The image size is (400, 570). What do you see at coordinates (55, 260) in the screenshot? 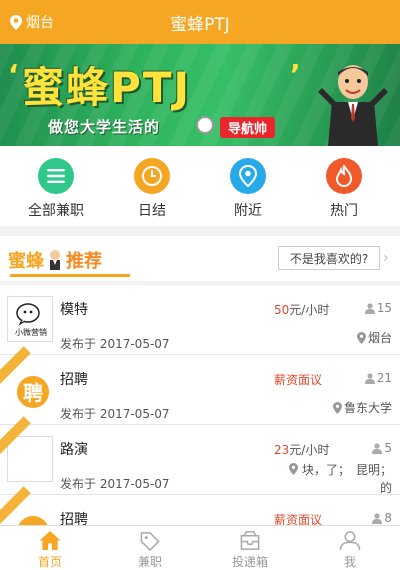
I see `bee-mascot-icon` at bounding box center [55, 260].